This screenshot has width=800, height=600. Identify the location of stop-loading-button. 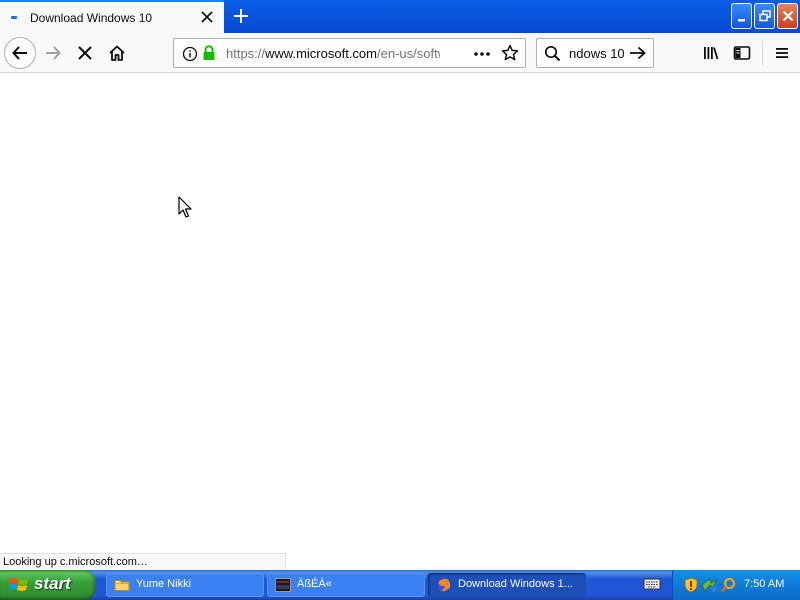
(85, 53).